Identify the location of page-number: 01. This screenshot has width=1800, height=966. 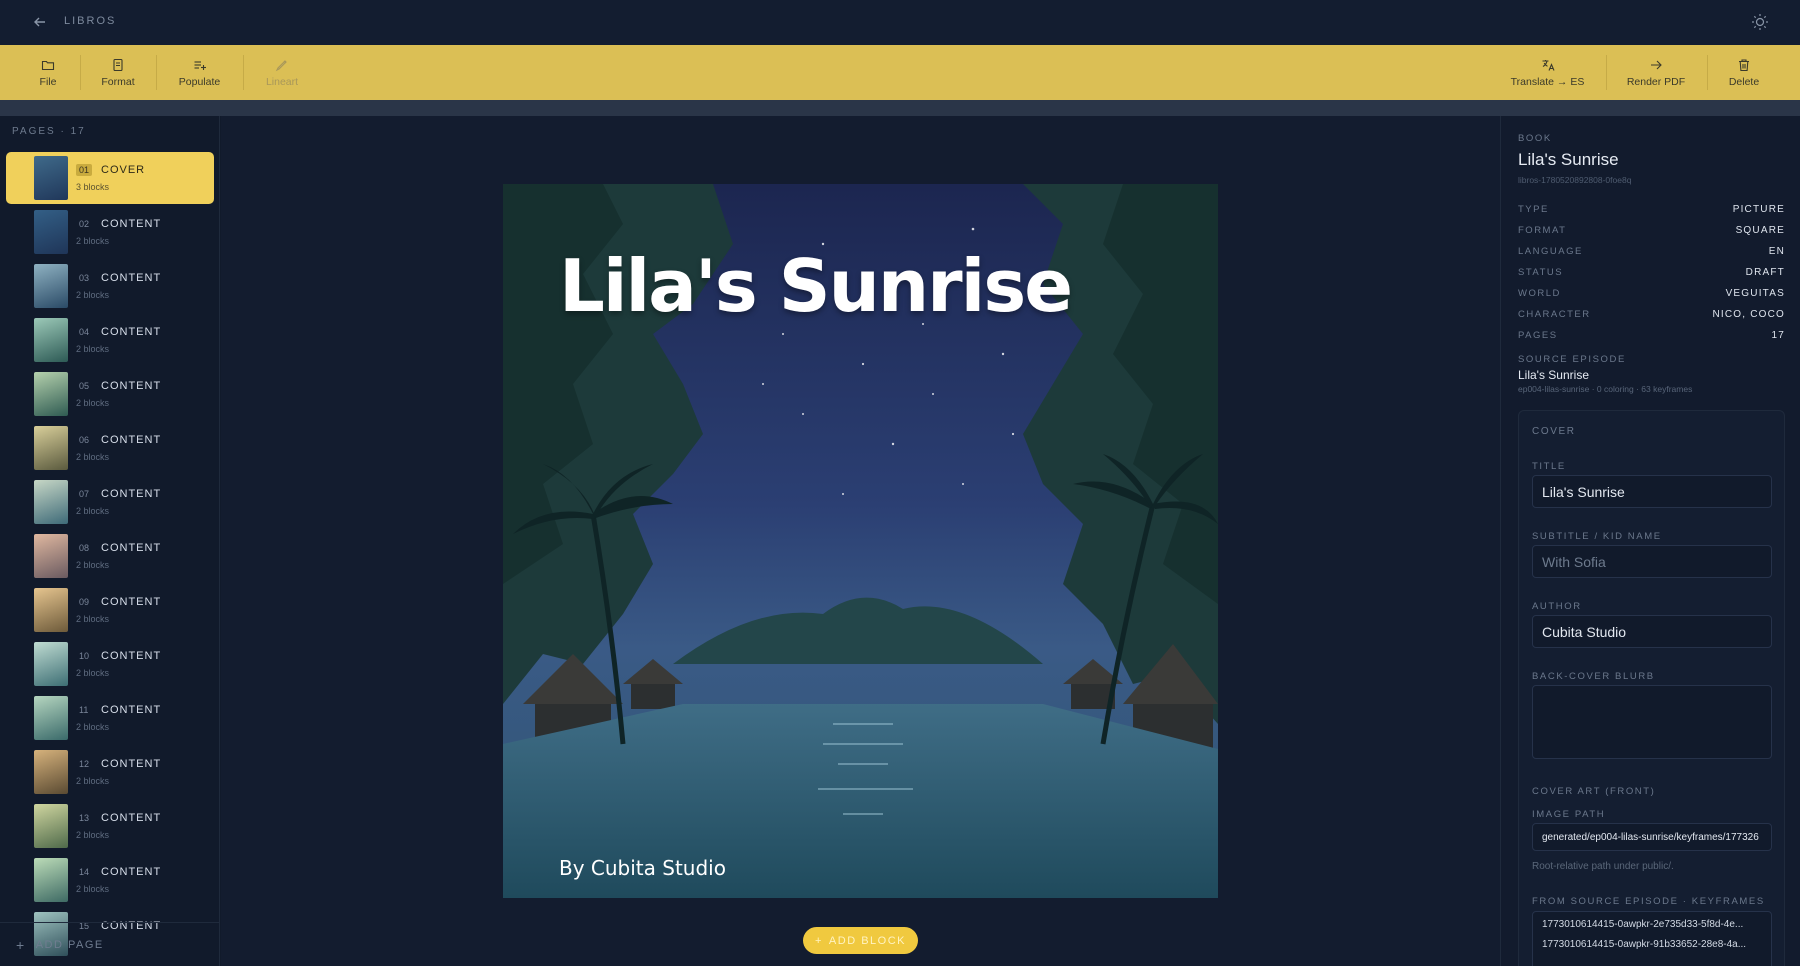
(84, 170).